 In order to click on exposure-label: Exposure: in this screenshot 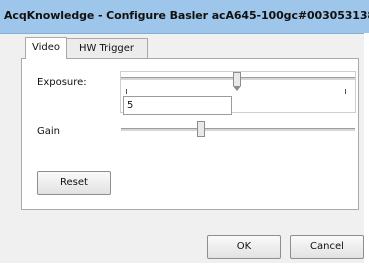, I will do `click(62, 82)`.